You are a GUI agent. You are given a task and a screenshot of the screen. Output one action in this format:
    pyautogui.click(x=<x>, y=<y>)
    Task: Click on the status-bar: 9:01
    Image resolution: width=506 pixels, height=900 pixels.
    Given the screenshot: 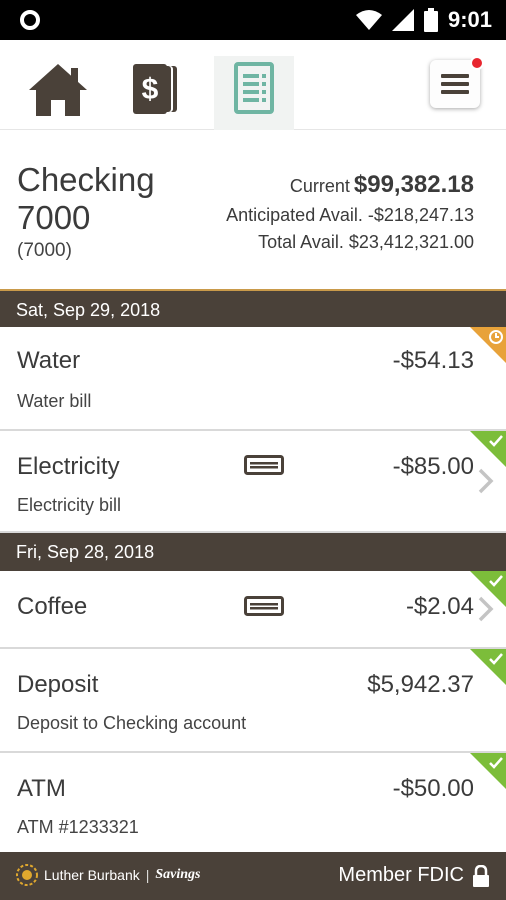 What is the action you would take?
    pyautogui.click(x=253, y=20)
    